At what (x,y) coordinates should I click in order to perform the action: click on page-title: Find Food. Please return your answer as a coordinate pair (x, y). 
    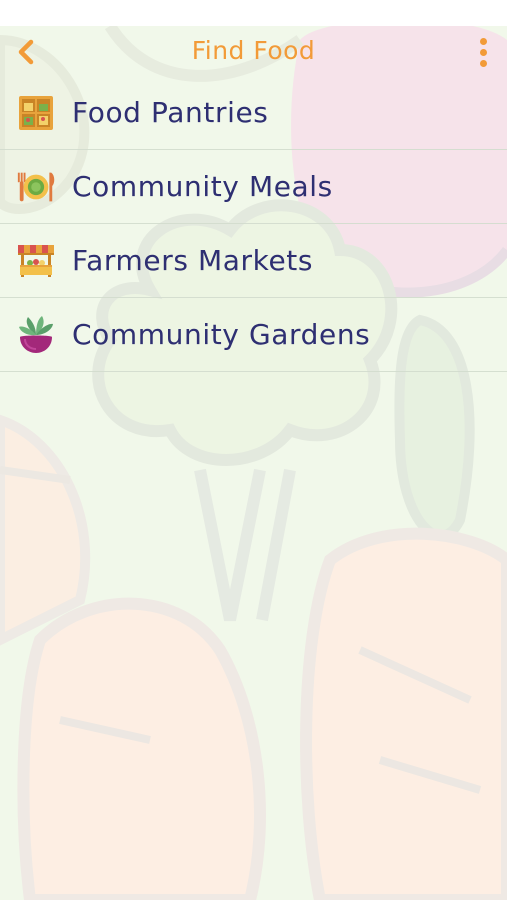
    Looking at the image, I should click on (253, 50).